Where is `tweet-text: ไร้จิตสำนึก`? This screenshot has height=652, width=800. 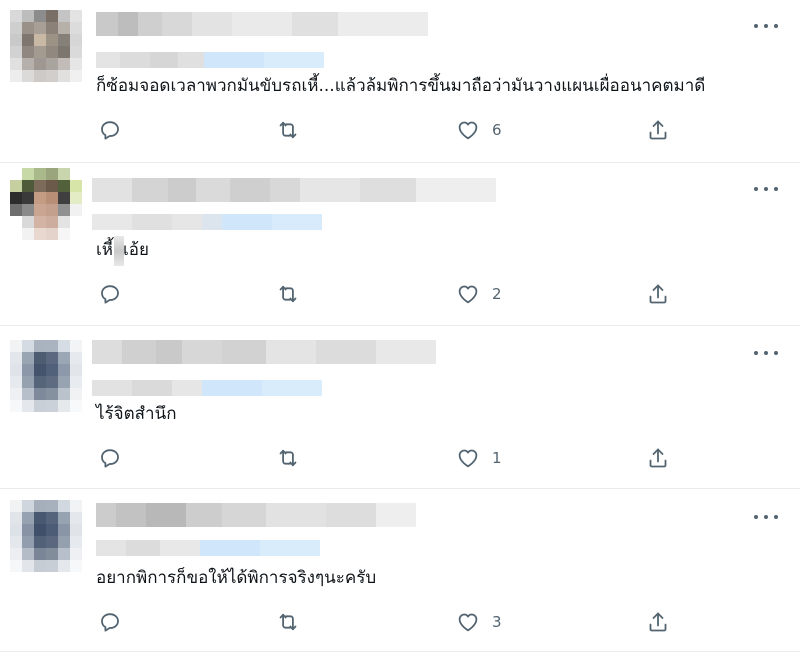 tweet-text: ไร้จิตสำนึก is located at coordinates (136, 414).